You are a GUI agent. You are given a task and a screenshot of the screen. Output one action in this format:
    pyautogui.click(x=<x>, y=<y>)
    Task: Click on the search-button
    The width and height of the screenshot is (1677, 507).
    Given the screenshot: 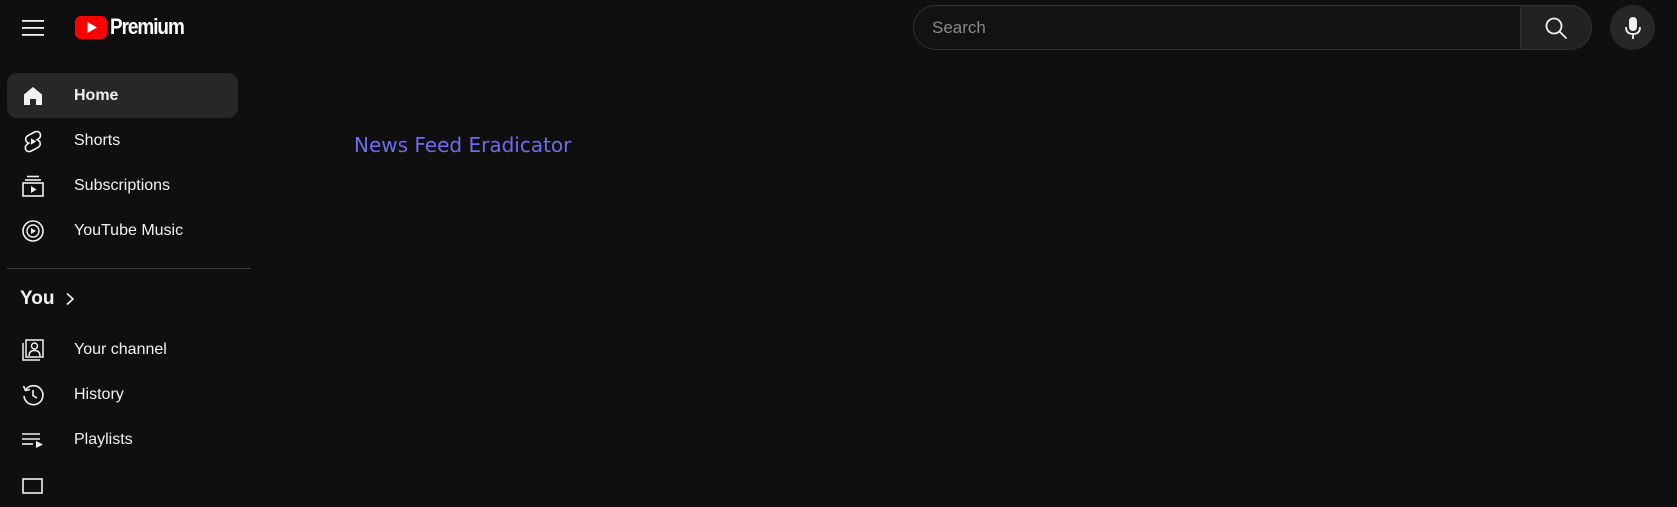 What is the action you would take?
    pyautogui.click(x=1556, y=27)
    